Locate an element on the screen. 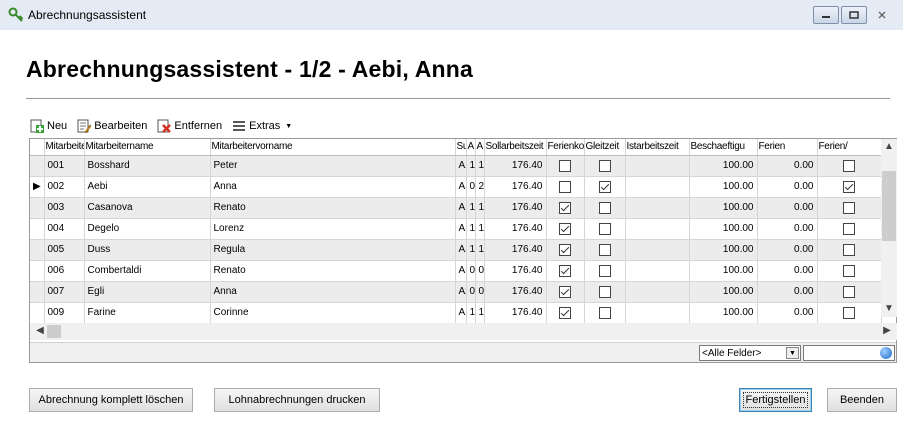 Image resolution: width=903 pixels, height=422 pixels. globe-icon is located at coordinates (886, 353).